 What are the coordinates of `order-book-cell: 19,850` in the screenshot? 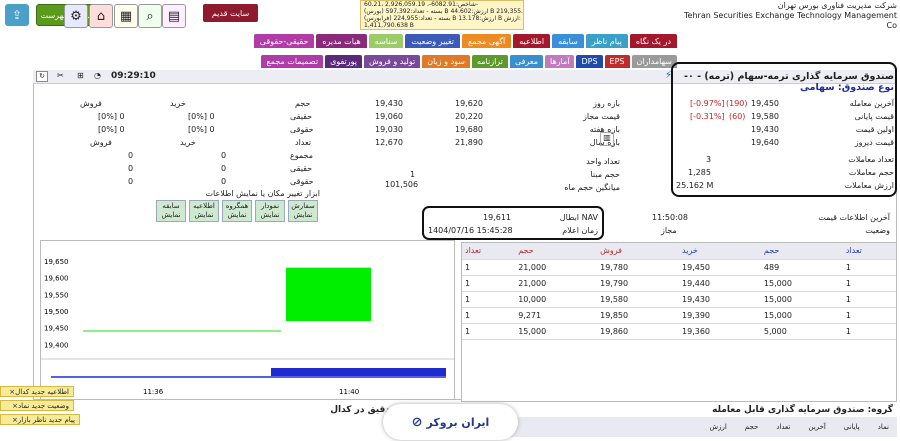 It's located at (638, 315).